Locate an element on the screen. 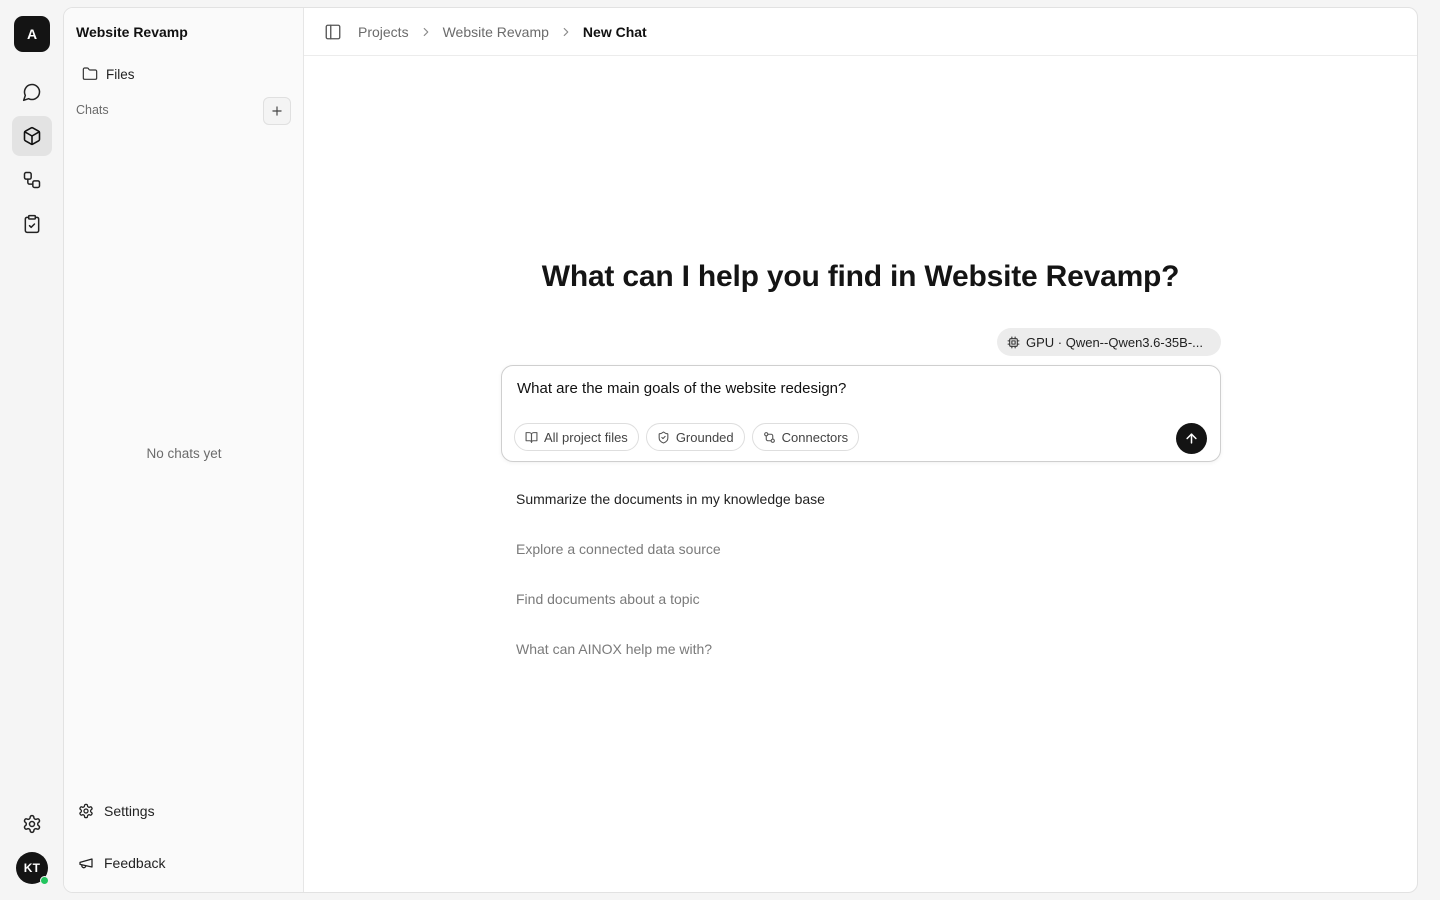 The image size is (1440, 900). plus-icon is located at coordinates (277, 111).